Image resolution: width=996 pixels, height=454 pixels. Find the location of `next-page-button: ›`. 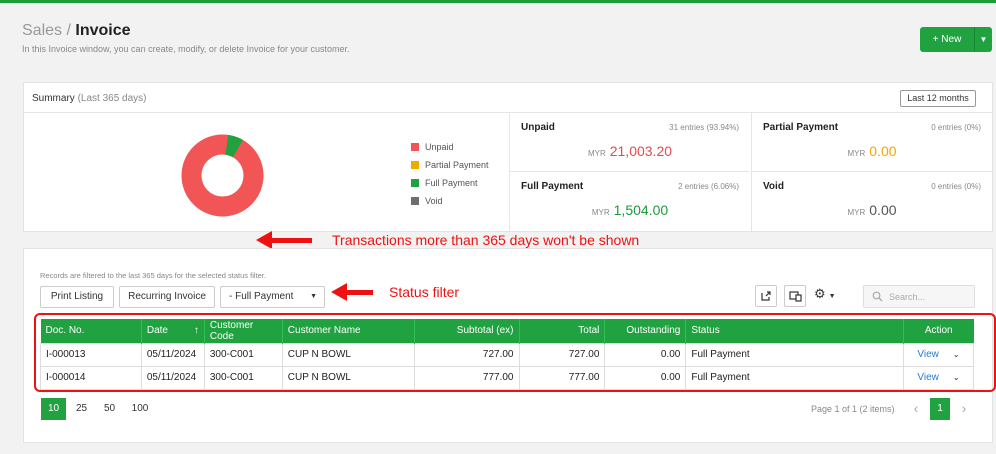

next-page-button: › is located at coordinates (964, 409).